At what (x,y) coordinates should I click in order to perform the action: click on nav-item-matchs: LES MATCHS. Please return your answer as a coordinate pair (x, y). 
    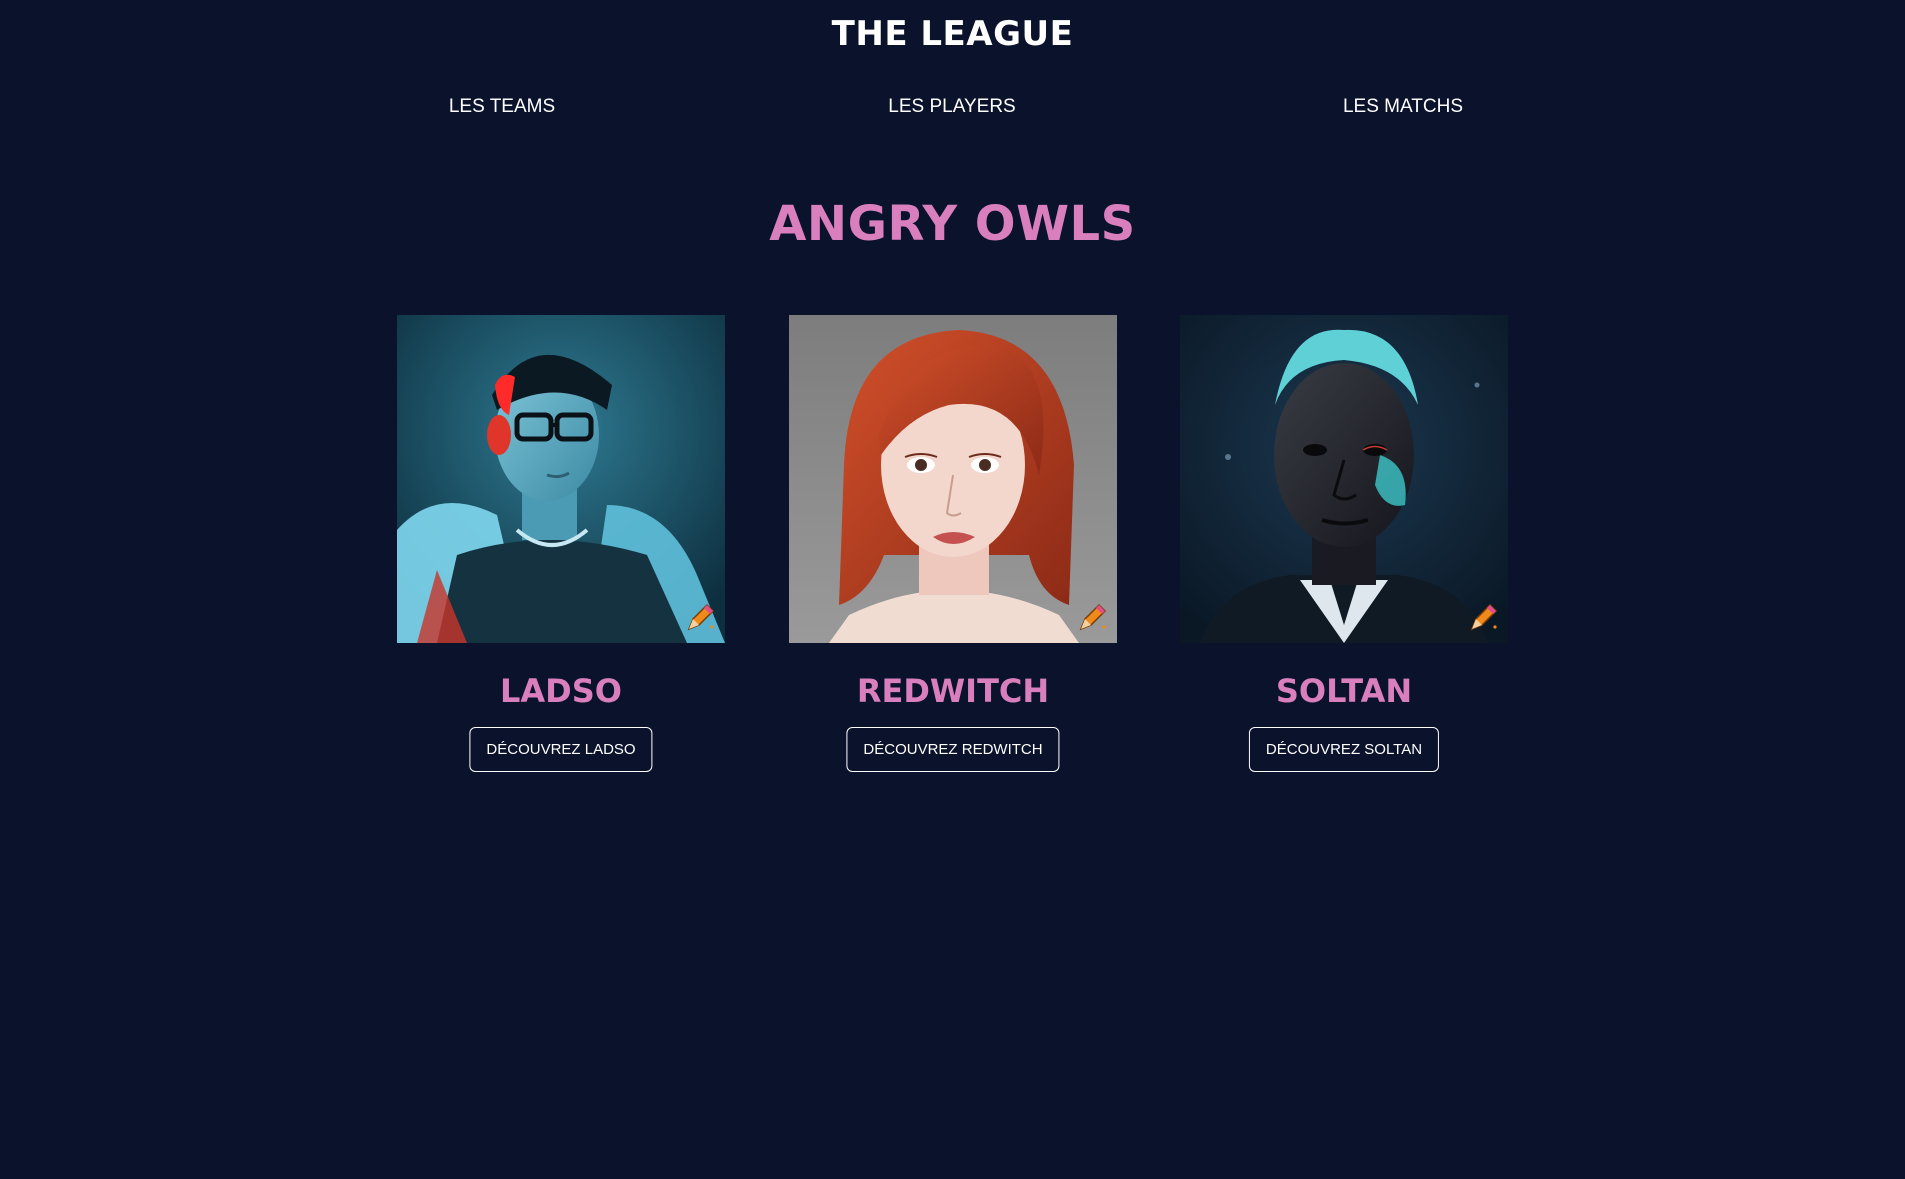
    Looking at the image, I should click on (1403, 107).